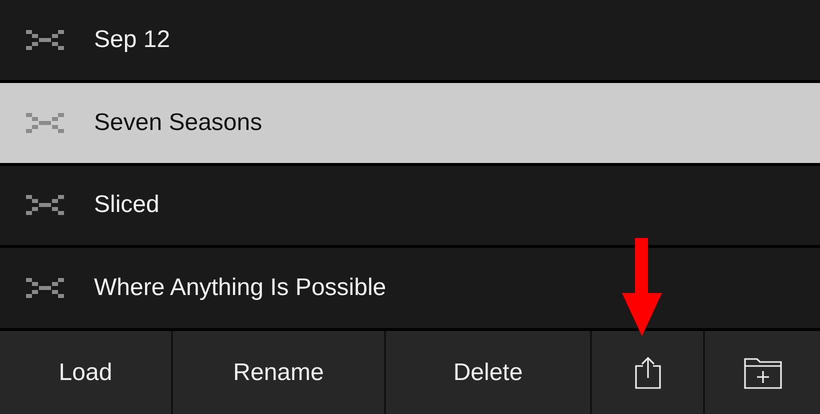 Image resolution: width=820 pixels, height=414 pixels. What do you see at coordinates (132, 40) in the screenshot?
I see `preset-name: Sep 12` at bounding box center [132, 40].